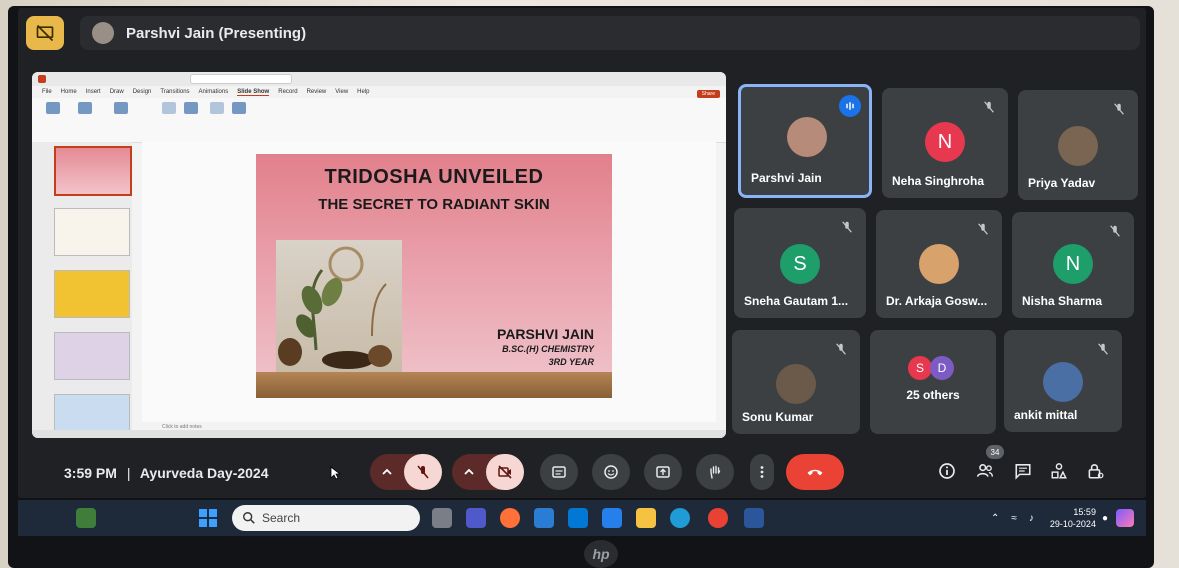 The image size is (1179, 568). What do you see at coordinates (612, 518) in the screenshot?
I see `dropbox-icon` at bounding box center [612, 518].